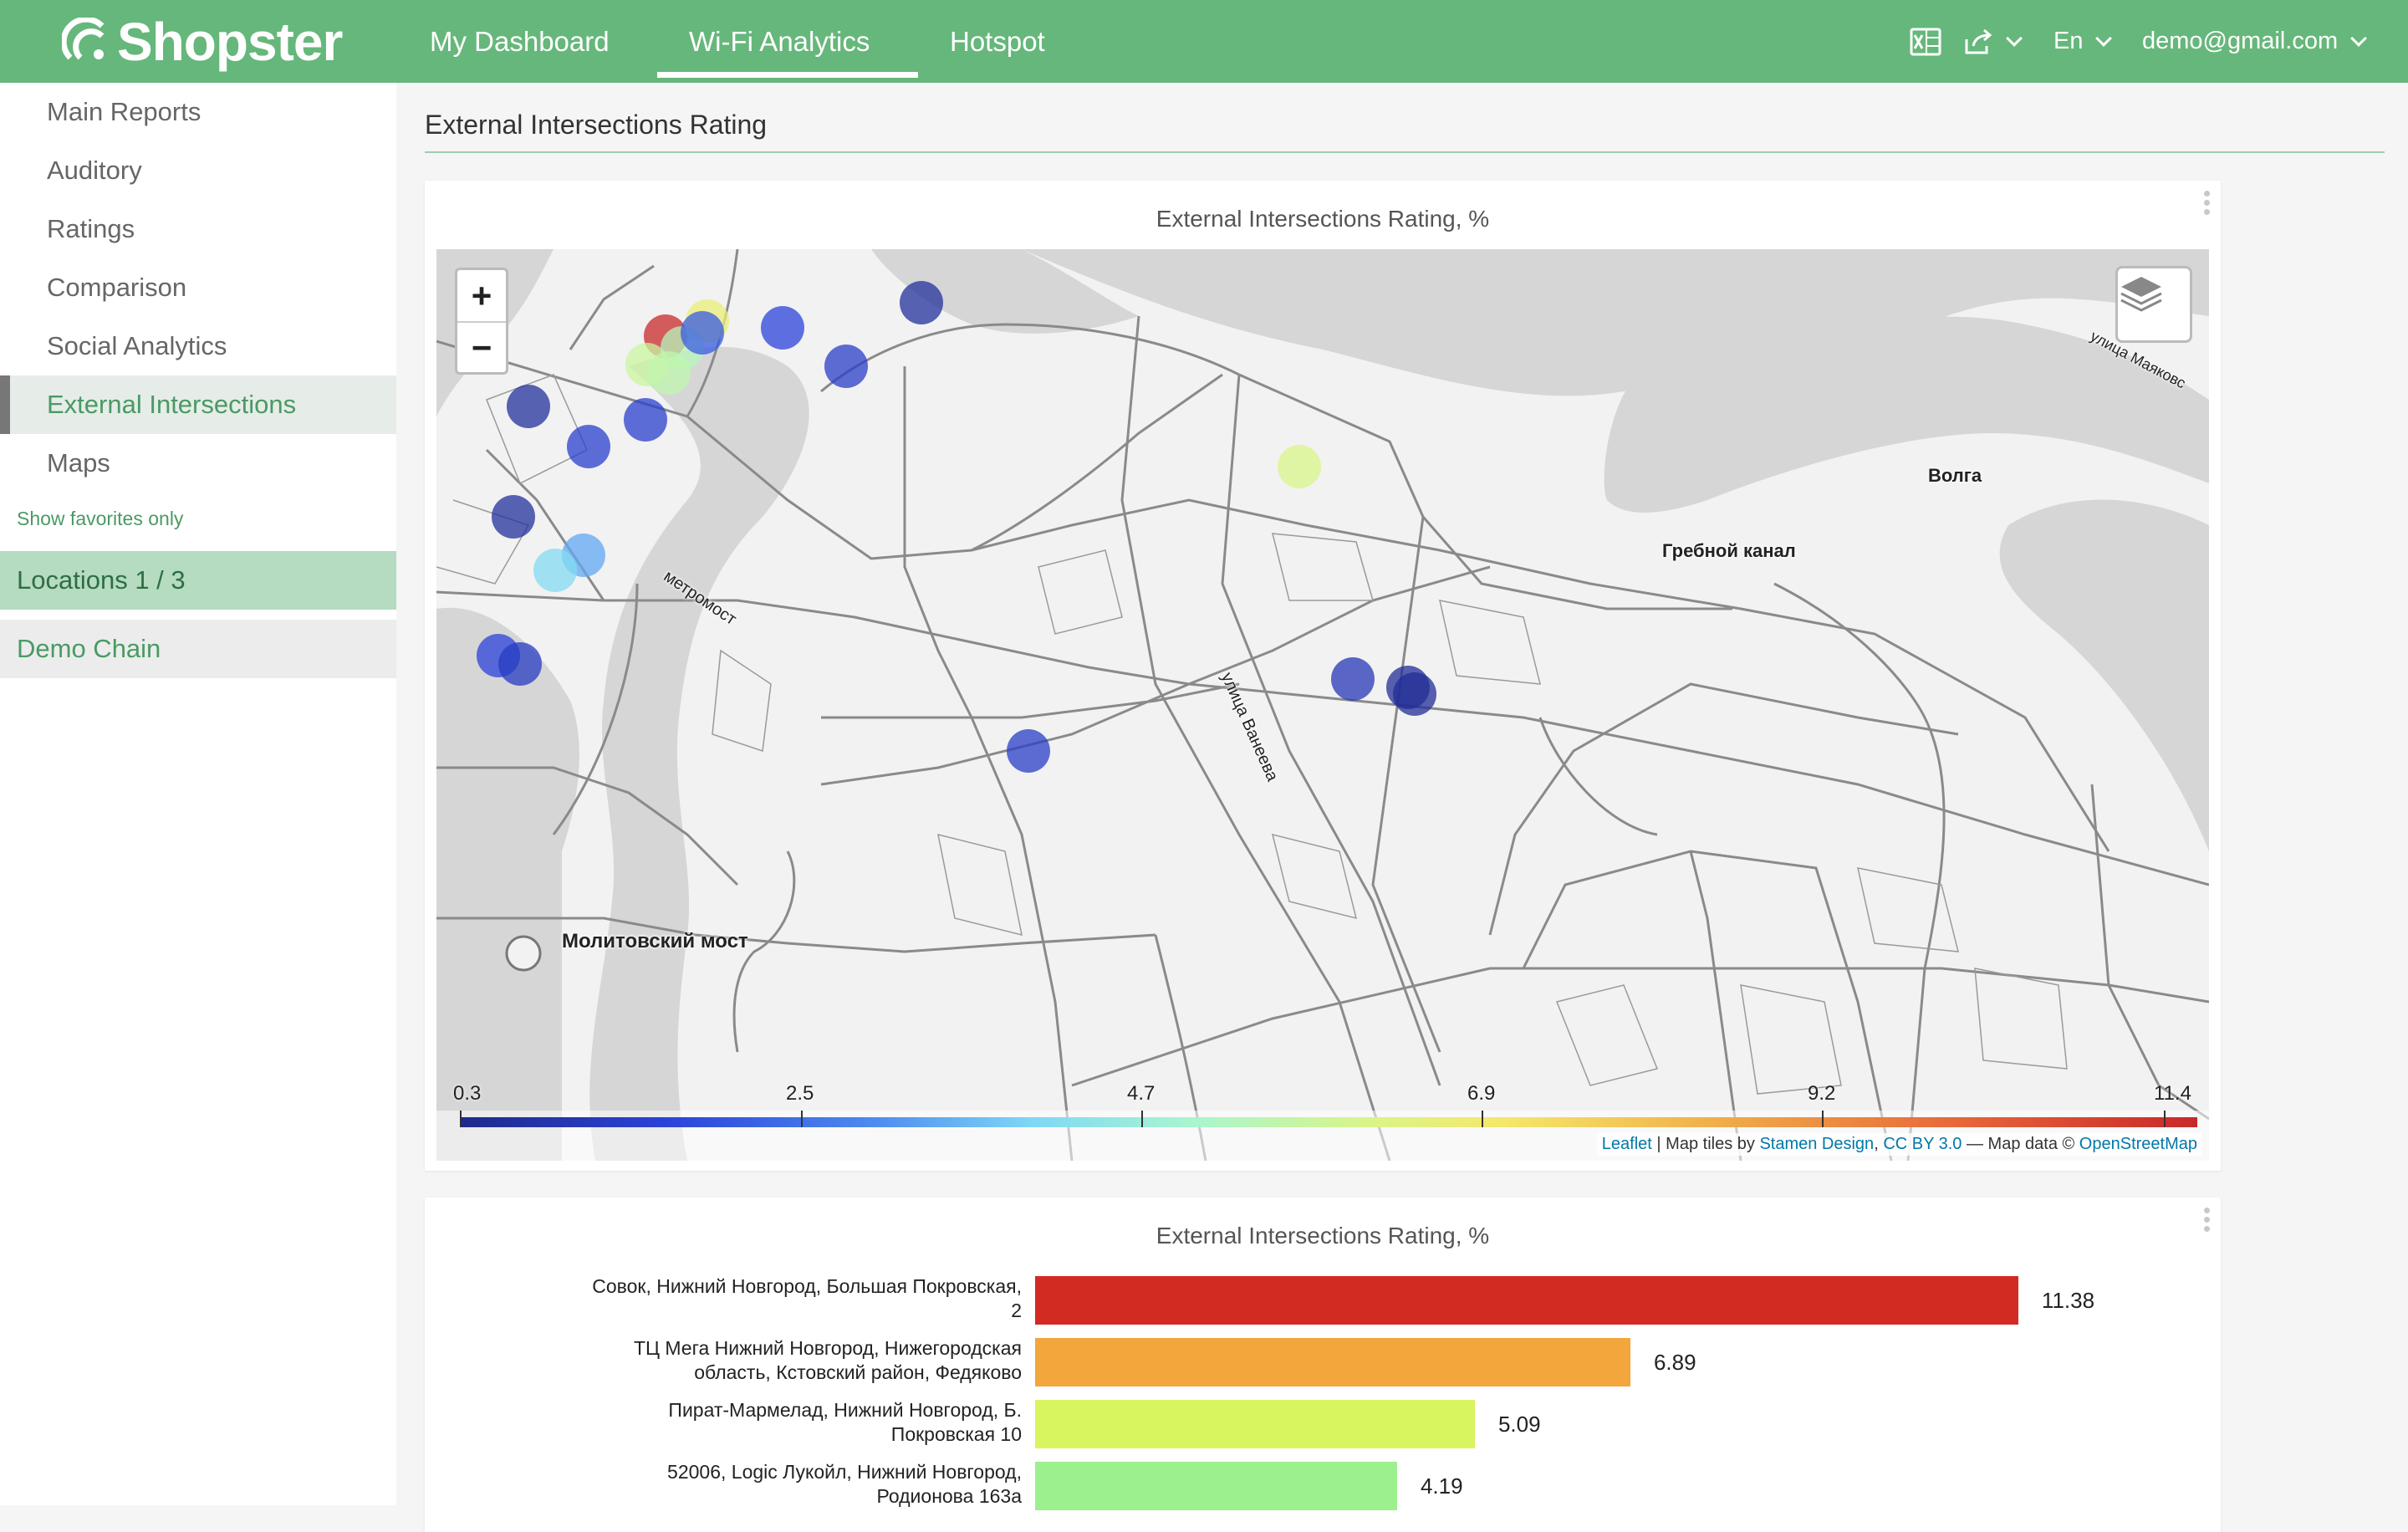 This screenshot has width=2408, height=1532. What do you see at coordinates (198, 649) in the screenshot?
I see `chain-selector: Demo Chain` at bounding box center [198, 649].